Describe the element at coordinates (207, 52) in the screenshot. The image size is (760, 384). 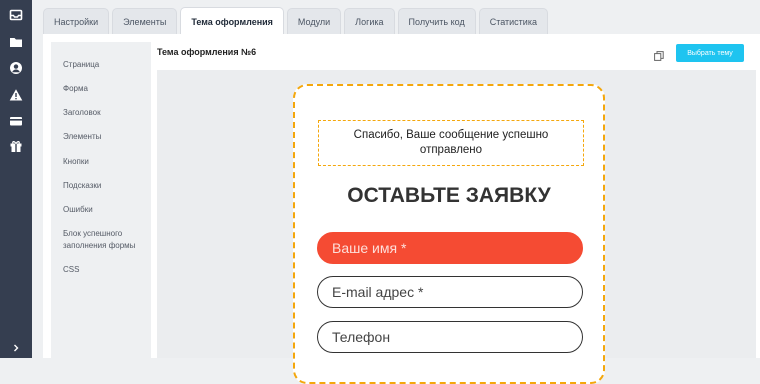
I see `theme-title: Тема оформления №6` at that location.